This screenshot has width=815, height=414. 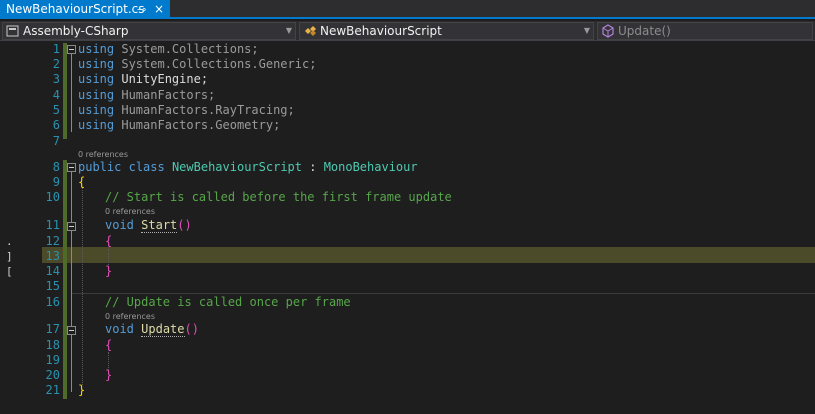 I want to click on code-line: using System.Collections;, so click(x=168, y=49).